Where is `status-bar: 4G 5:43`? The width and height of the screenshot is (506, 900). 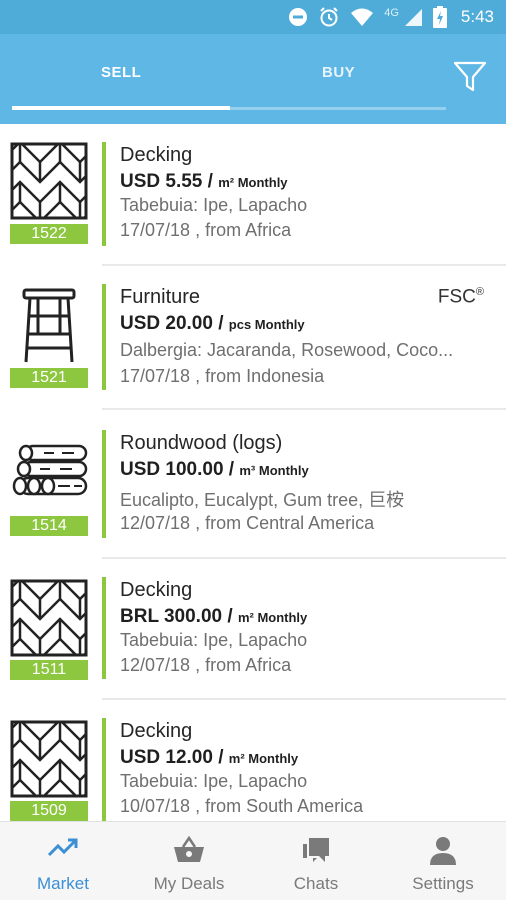
status-bar: 4G 5:43 is located at coordinates (253, 17).